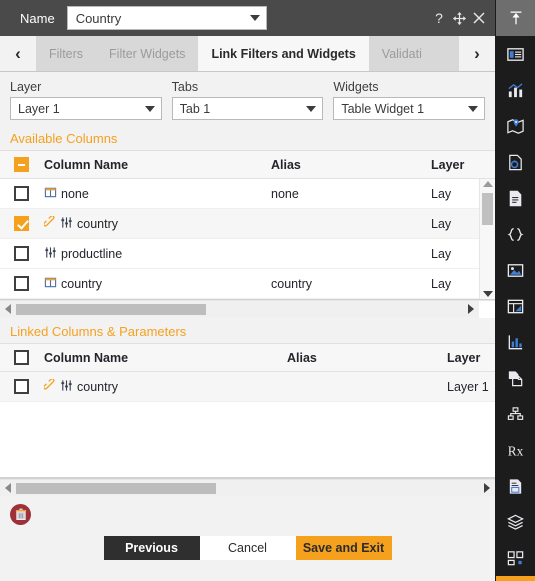 This screenshot has height=581, width=535. What do you see at coordinates (283, 53) in the screenshot?
I see `tab-link-filters-and-widgets: Link Filters and Widgets` at bounding box center [283, 53].